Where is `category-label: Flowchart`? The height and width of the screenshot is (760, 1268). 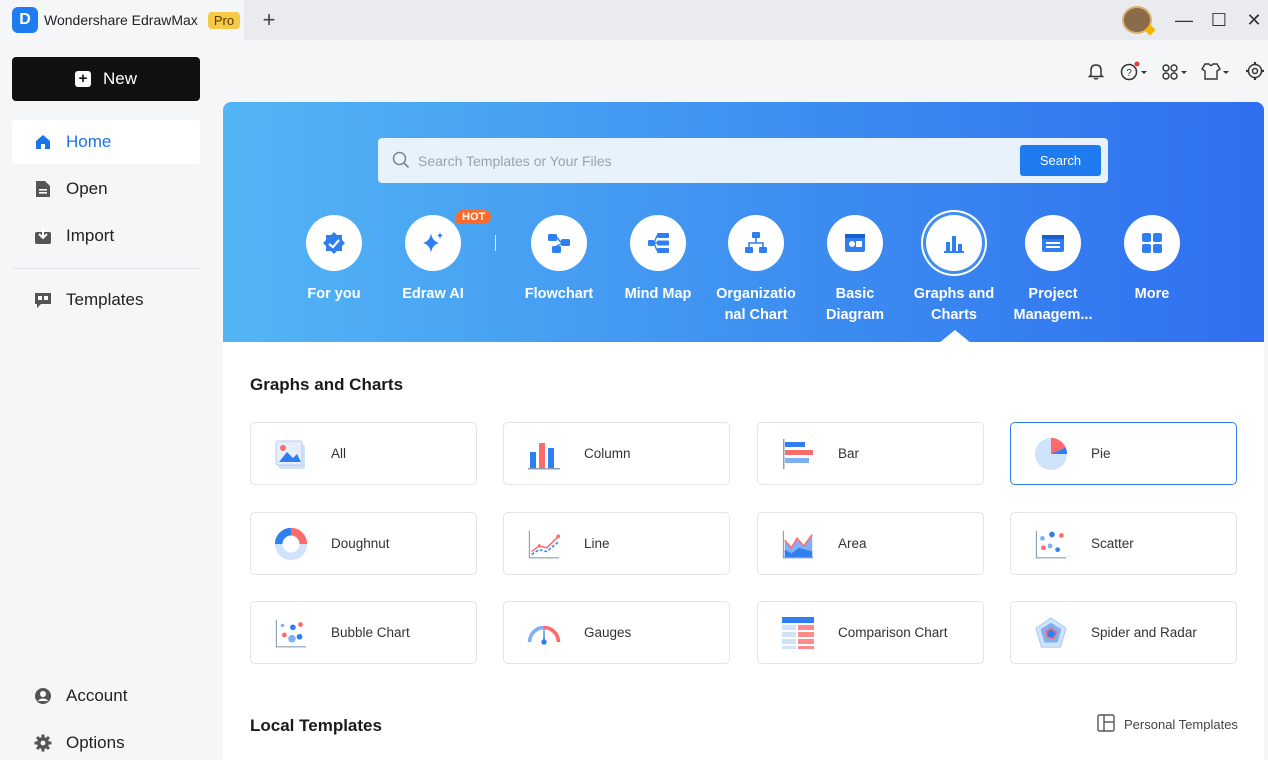 category-label: Flowchart is located at coordinates (559, 294).